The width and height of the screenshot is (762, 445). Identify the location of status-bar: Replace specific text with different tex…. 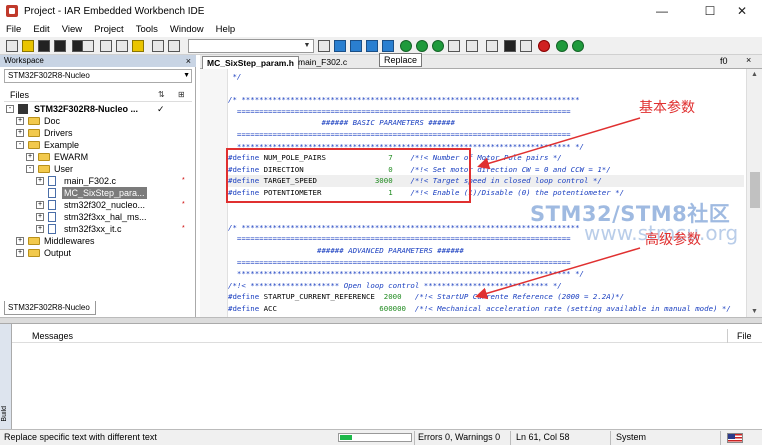
(381, 437).